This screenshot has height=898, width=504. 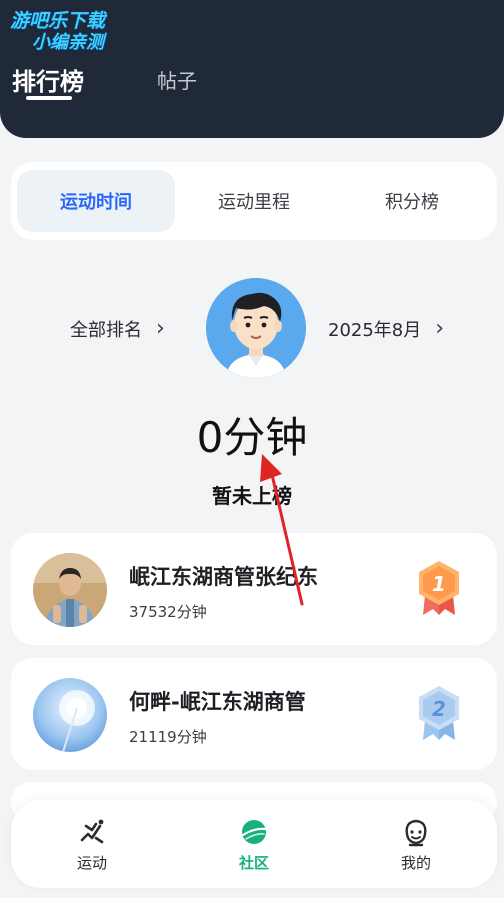 What do you see at coordinates (375, 330) in the screenshot?
I see `date-filter-label: 2025年8月` at bounding box center [375, 330].